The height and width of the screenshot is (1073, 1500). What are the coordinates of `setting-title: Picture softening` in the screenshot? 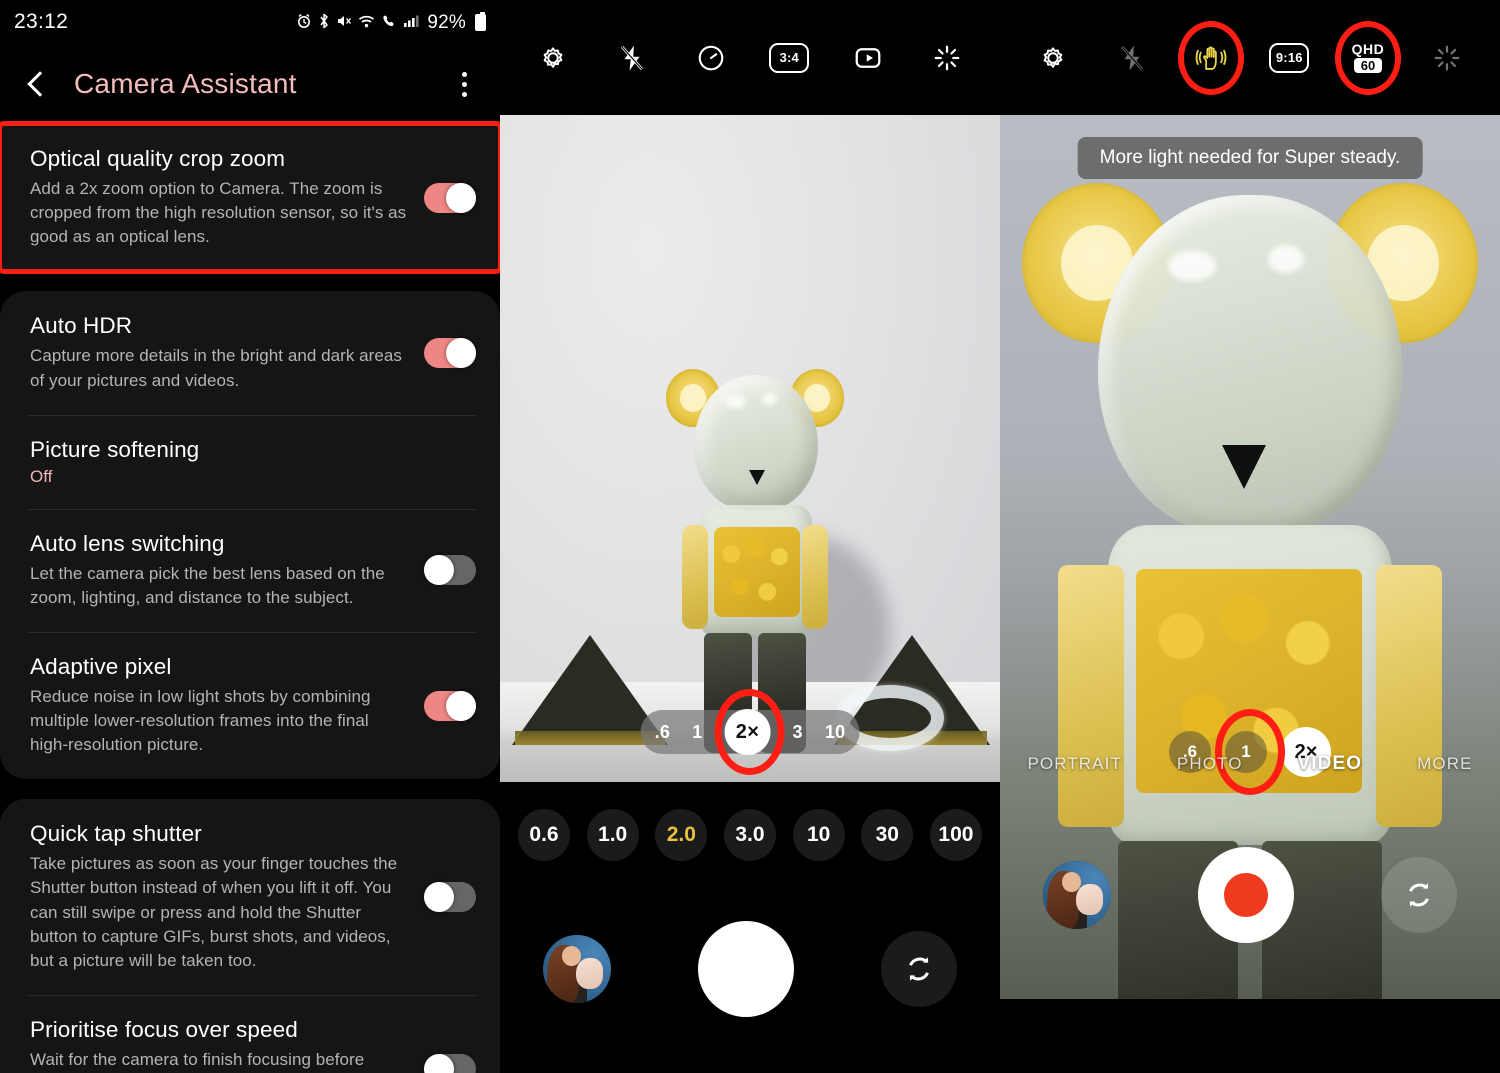 It's located at (115, 449).